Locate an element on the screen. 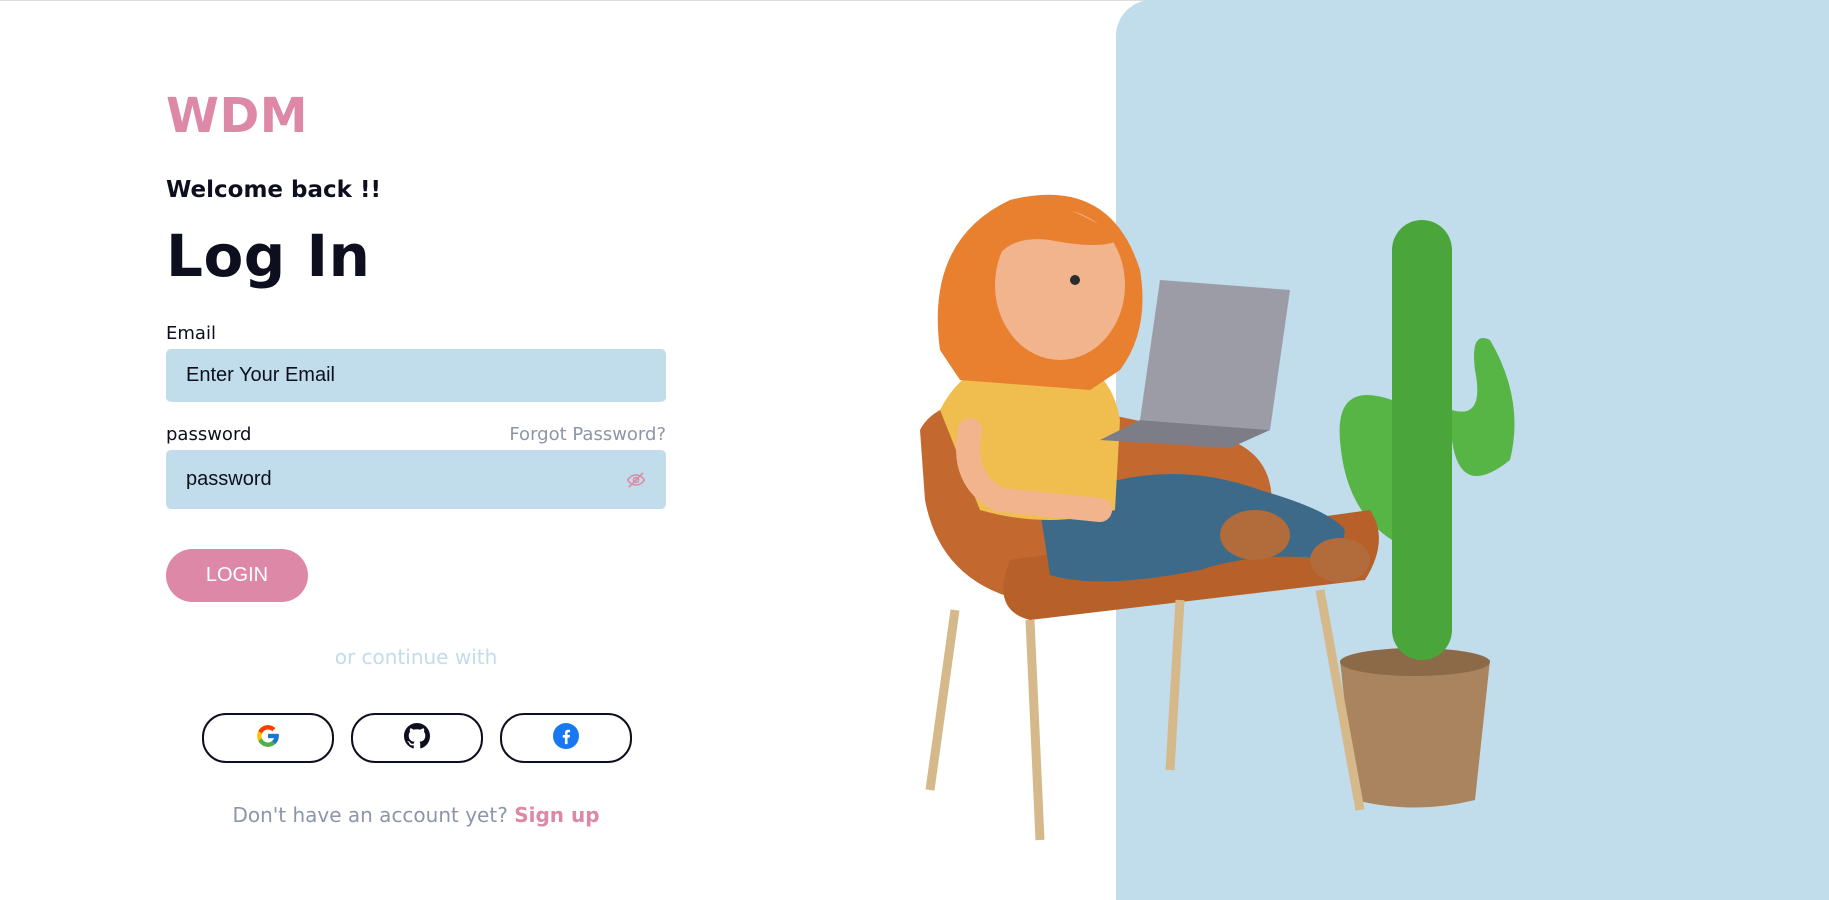 This screenshot has height=900, width=1829. login-button: LOGIN is located at coordinates (237, 575).